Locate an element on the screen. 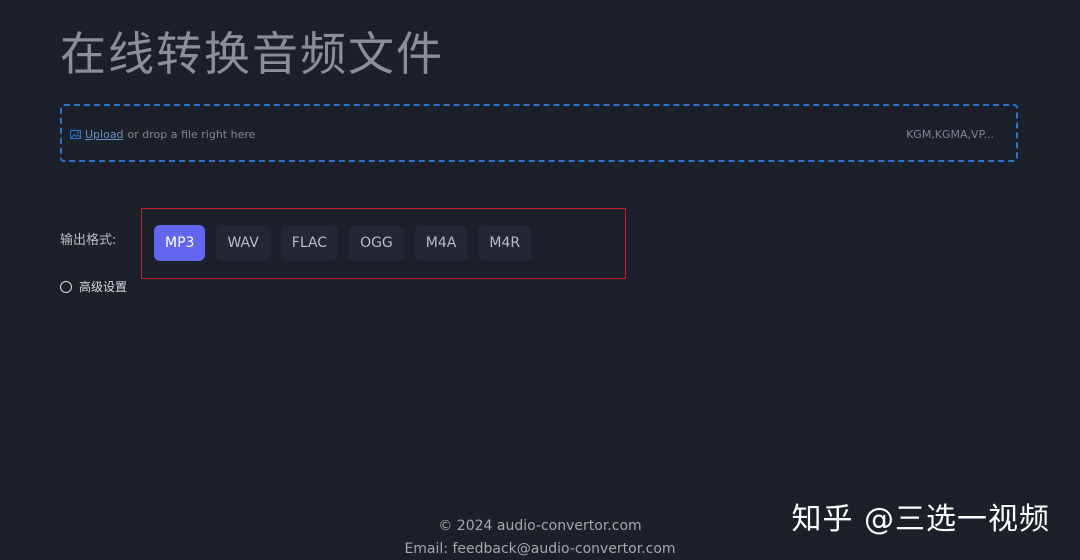 Image resolution: width=1080 pixels, height=560 pixels. format-button-flac: FLAC is located at coordinates (309, 243).